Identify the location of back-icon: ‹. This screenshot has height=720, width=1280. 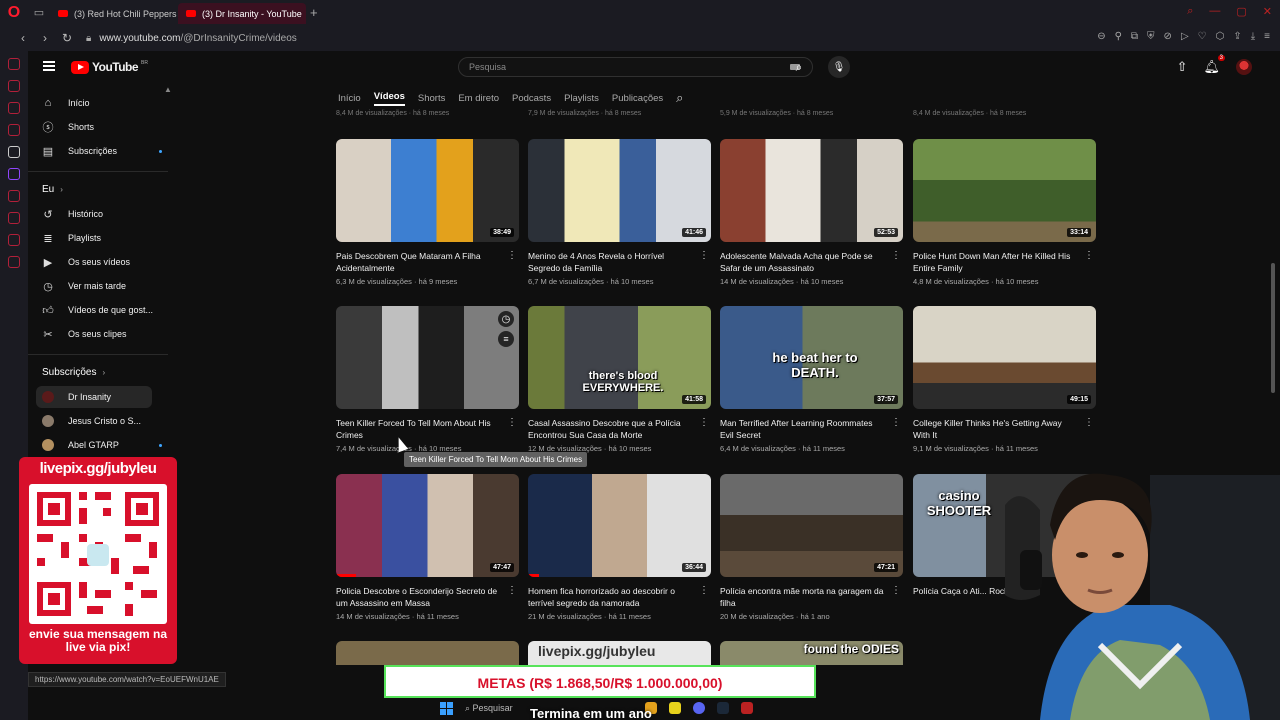
(23, 38).